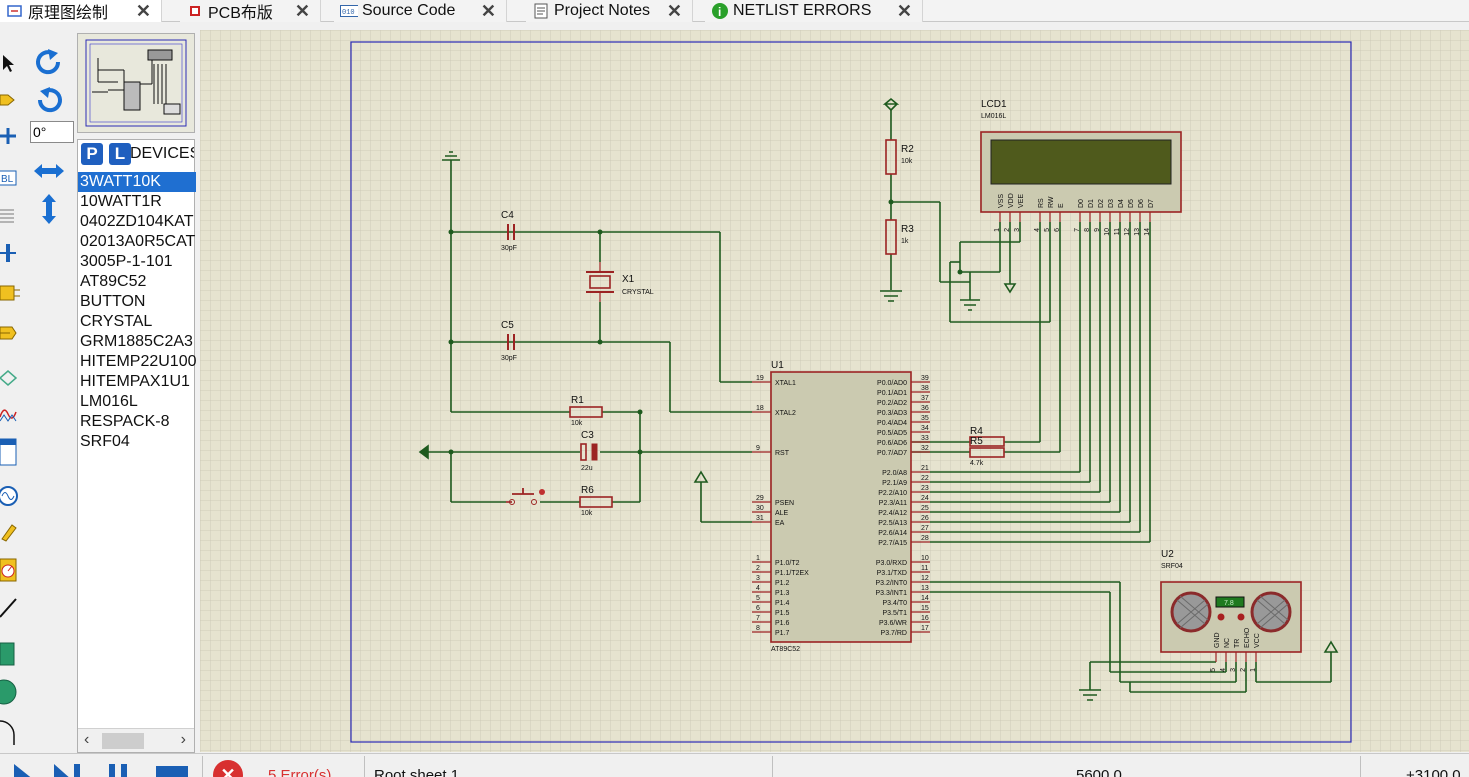 The width and height of the screenshot is (1469, 777). What do you see at coordinates (49, 209) in the screenshot?
I see `mirror-vertical-icon` at bounding box center [49, 209].